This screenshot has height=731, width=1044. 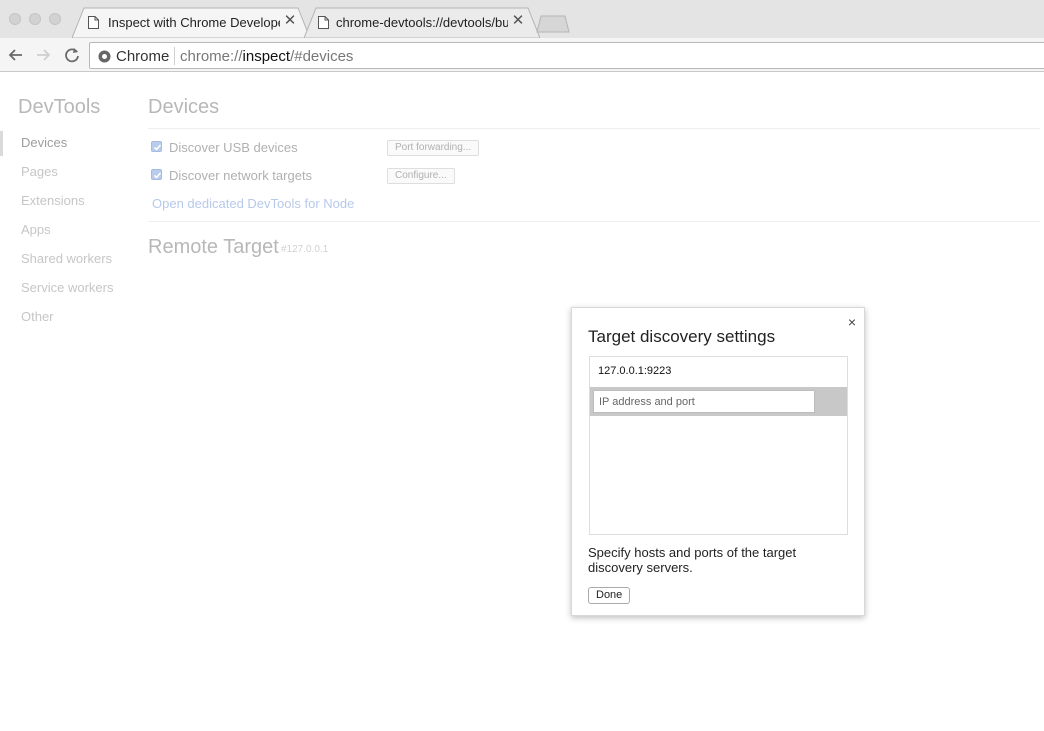 I want to click on network-discovery-label: Discover network targets, so click(x=241, y=175).